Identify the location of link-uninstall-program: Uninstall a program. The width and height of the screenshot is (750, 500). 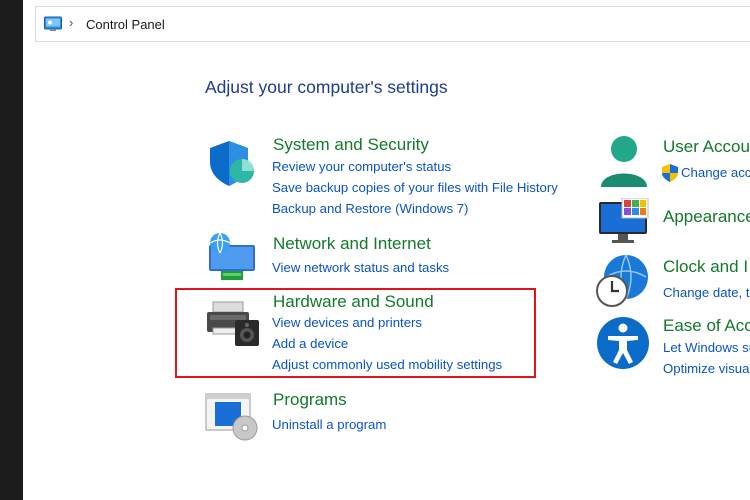
(329, 424).